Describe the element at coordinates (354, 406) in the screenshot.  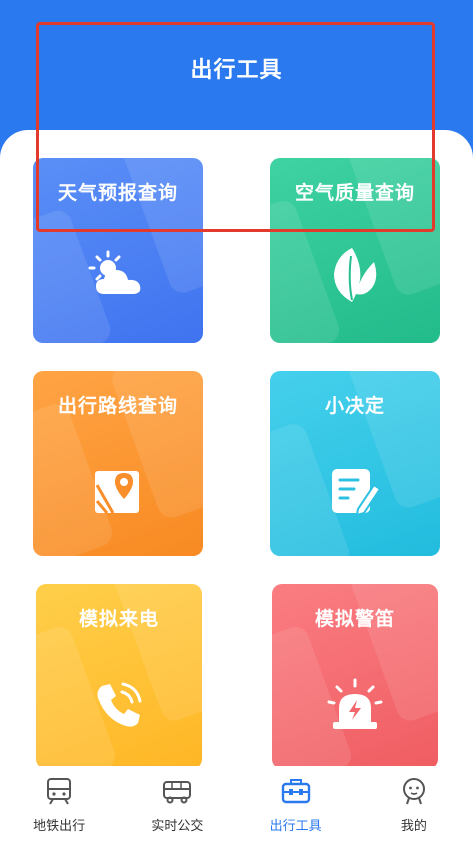
I see `tile-label: 小决定` at that location.